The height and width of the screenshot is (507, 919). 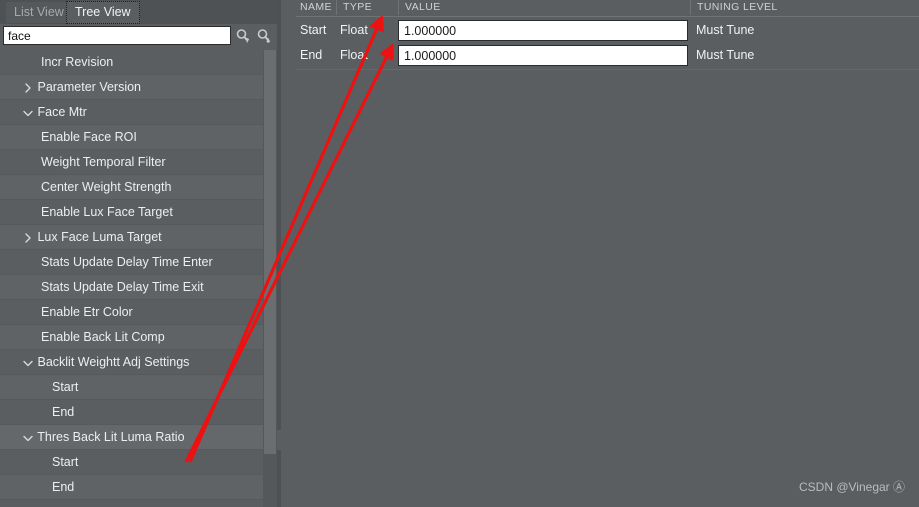 What do you see at coordinates (87, 312) in the screenshot?
I see `tree-item-label: Enable Etr Color` at bounding box center [87, 312].